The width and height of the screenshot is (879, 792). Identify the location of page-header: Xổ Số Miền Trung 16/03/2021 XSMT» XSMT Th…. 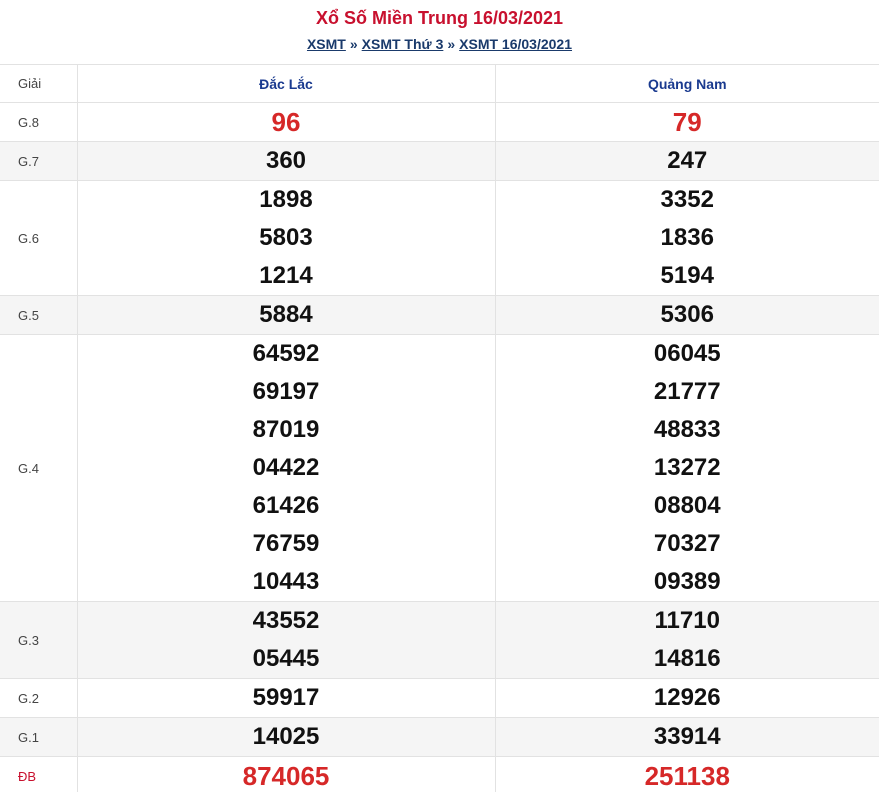
(439, 32).